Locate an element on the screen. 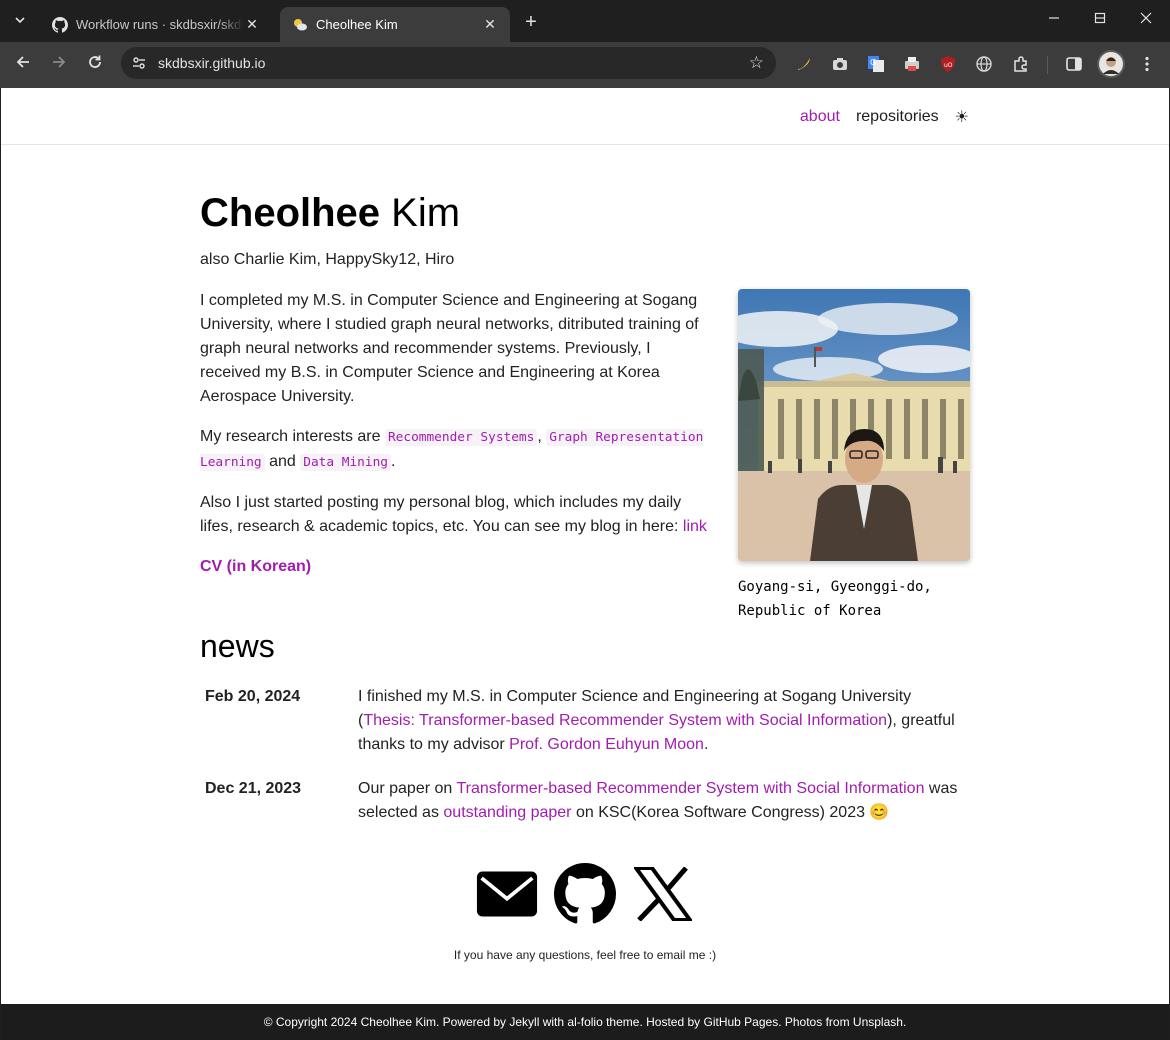 Image resolution: width=1170 pixels, height=1040 pixels. x-twitter-icon is located at coordinates (663, 894).